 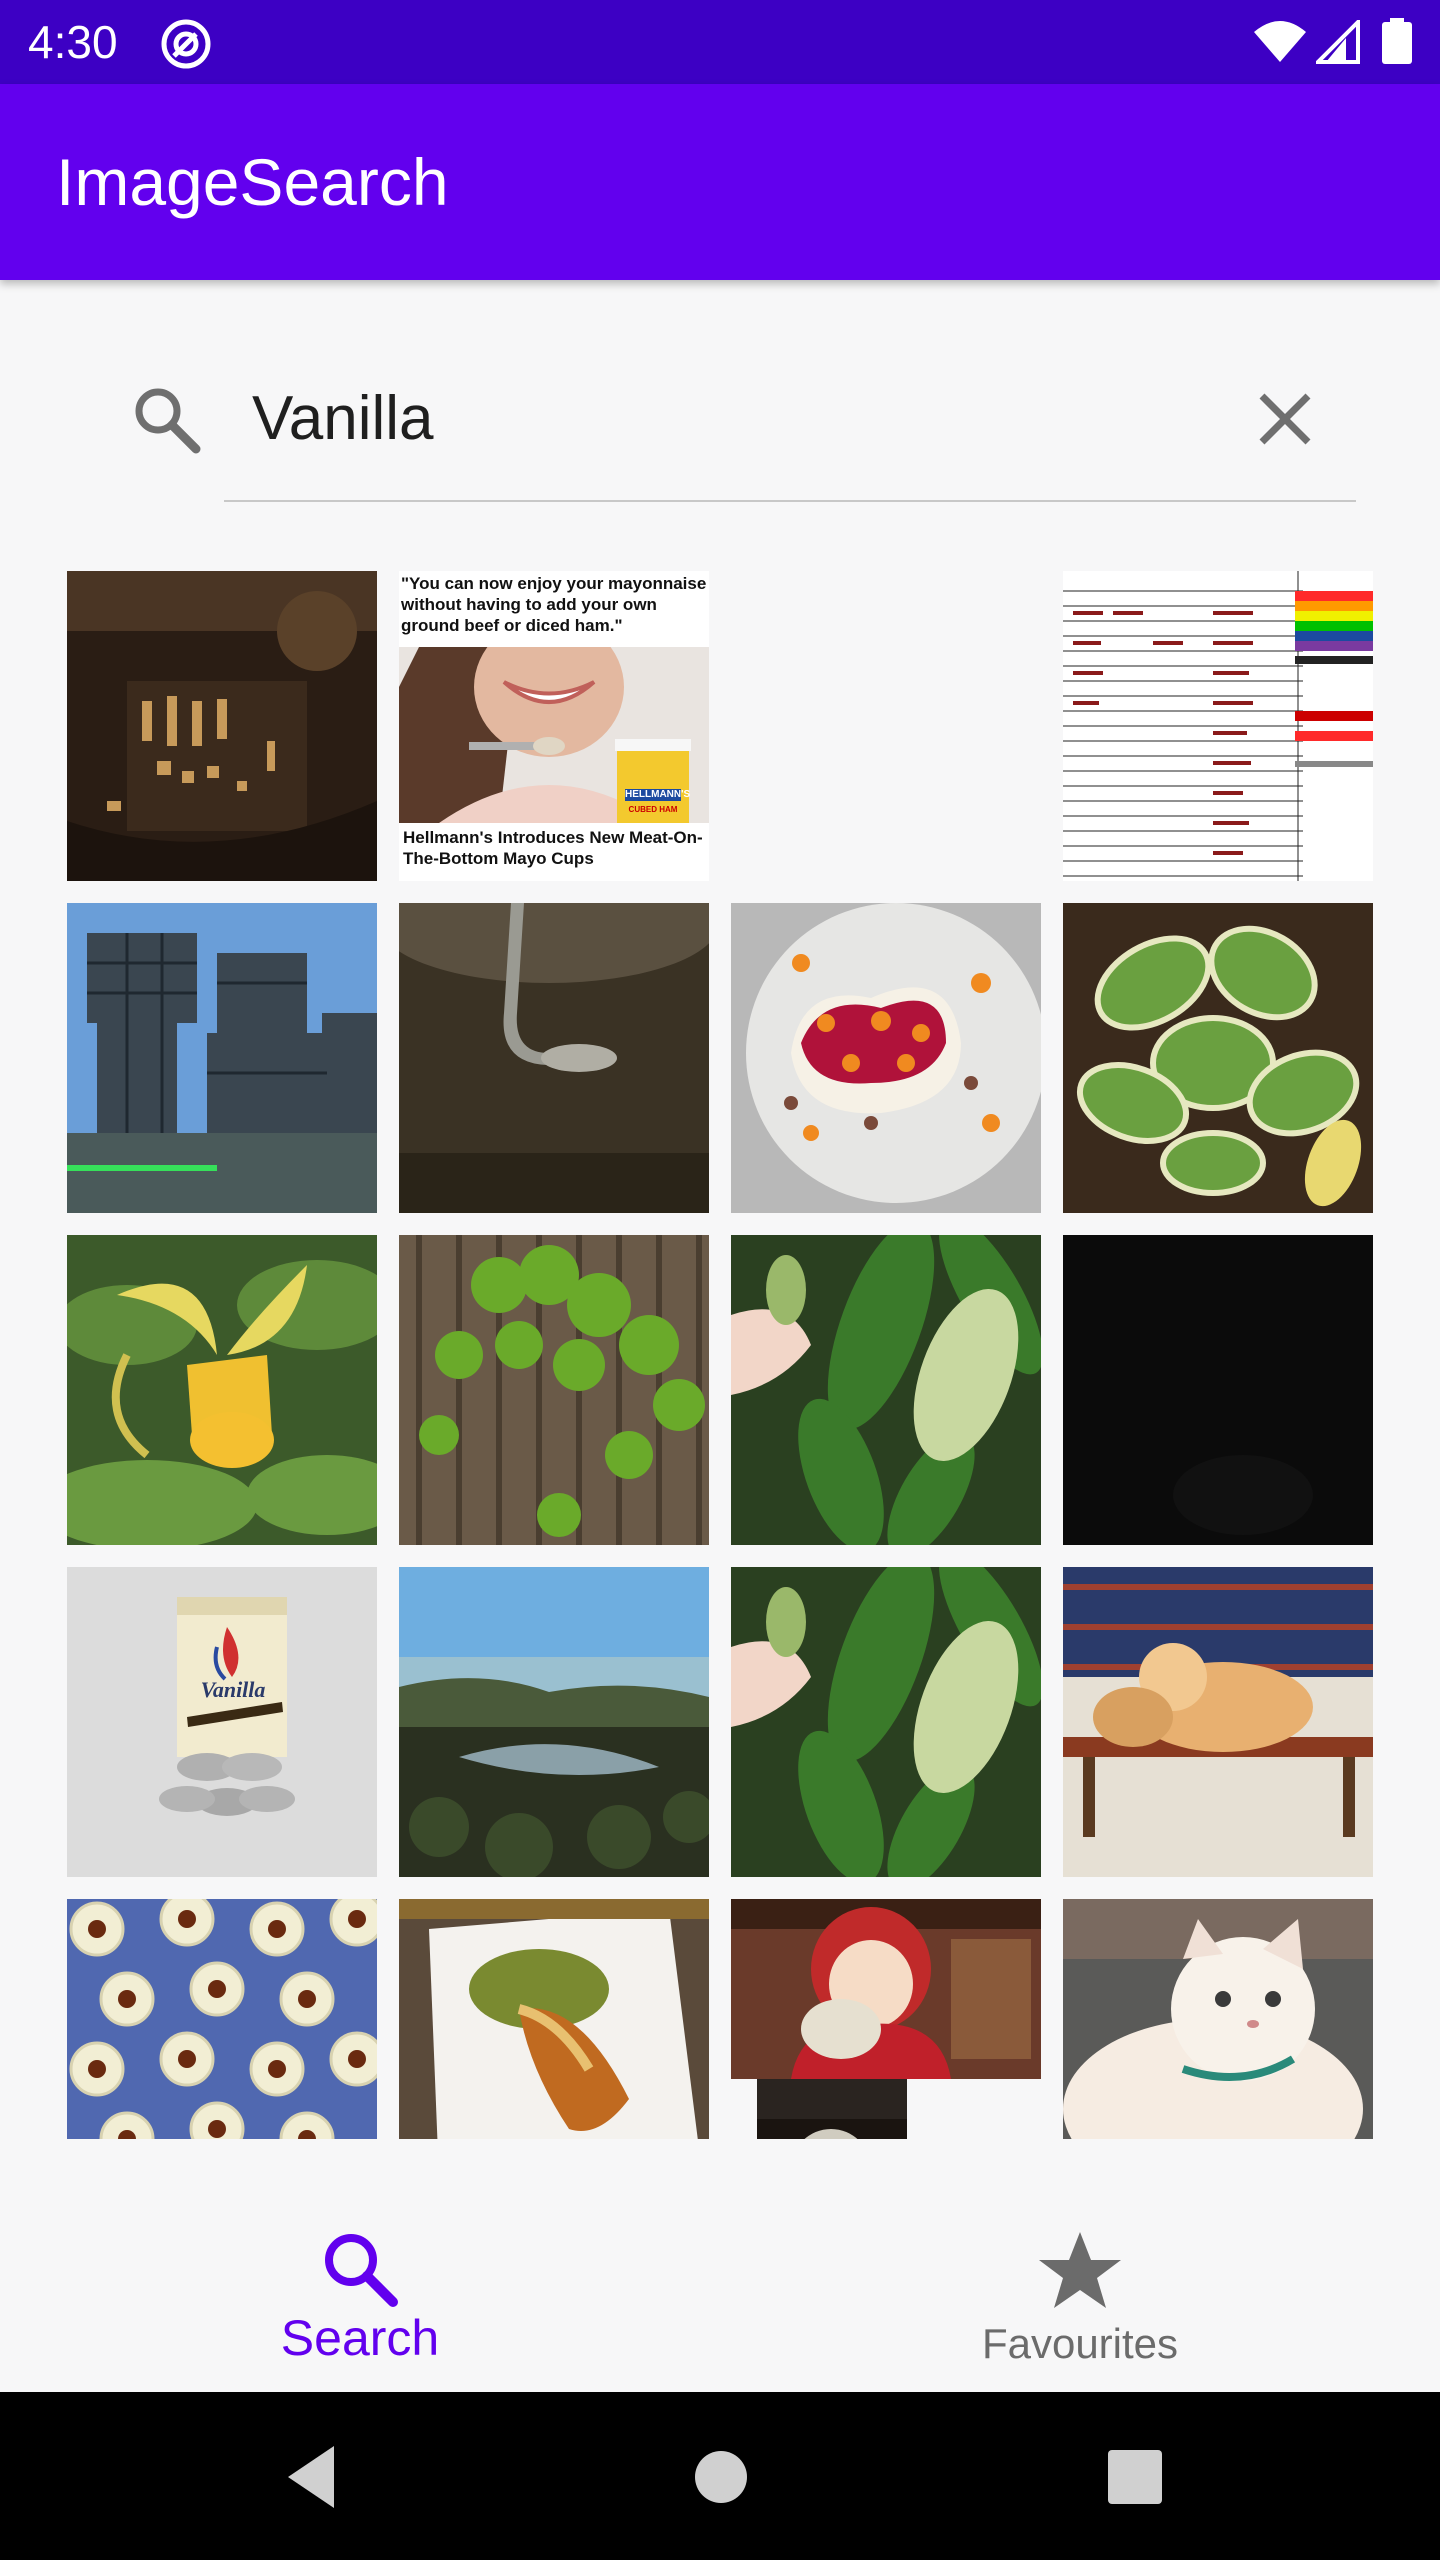 I want to click on result-thumbnail-blank, so click(x=886, y=726).